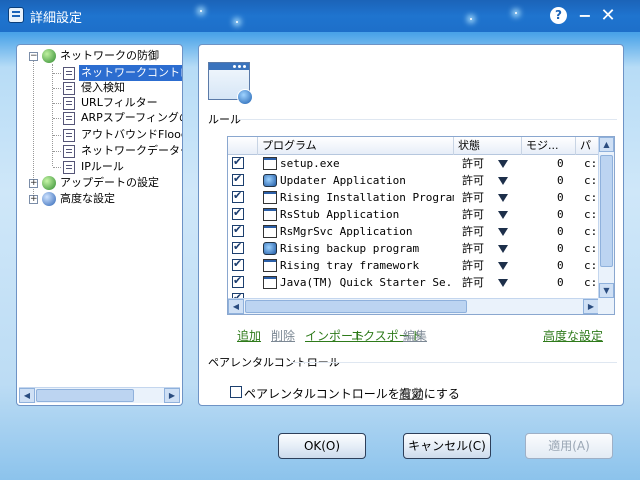  I want to click on table-row: Updater Application 許可 0 c:, so click(413, 180).